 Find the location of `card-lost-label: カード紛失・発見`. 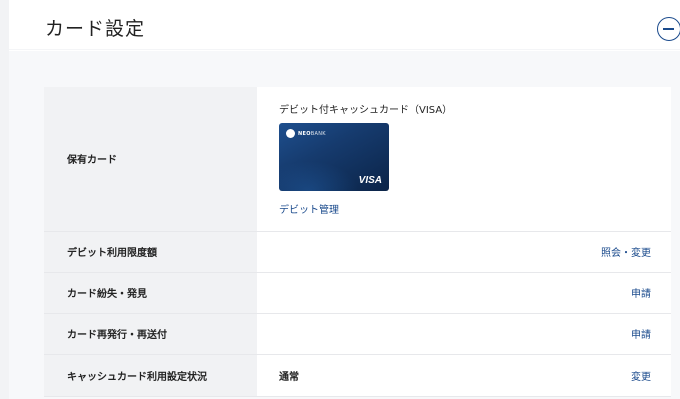

card-lost-label: カード紛失・発見 is located at coordinates (150, 293).